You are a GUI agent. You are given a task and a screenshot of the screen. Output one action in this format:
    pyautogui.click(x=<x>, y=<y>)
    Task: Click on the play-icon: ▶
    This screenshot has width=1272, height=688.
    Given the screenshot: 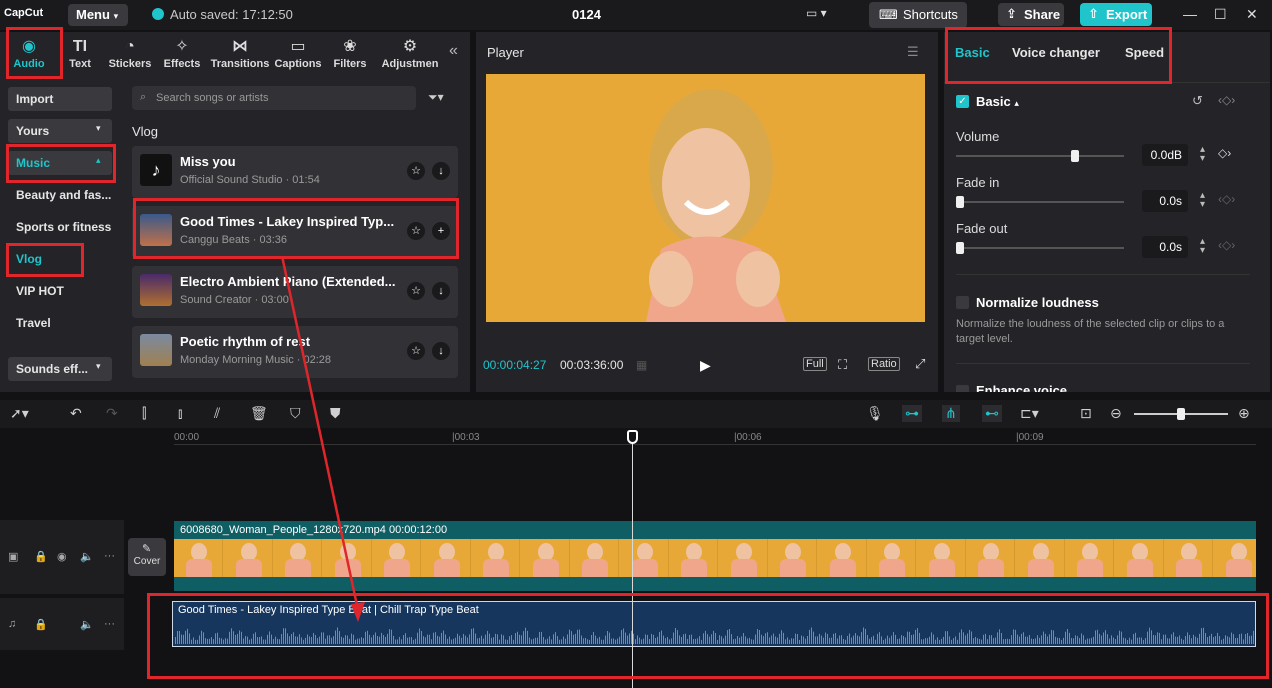 What is the action you would take?
    pyautogui.click(x=705, y=365)
    